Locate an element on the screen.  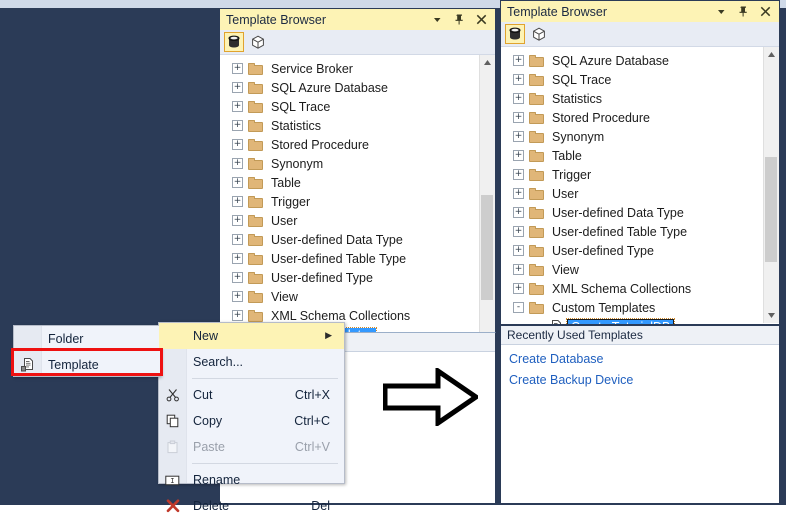
right-scroll-thumb is located at coordinates (771, 209).